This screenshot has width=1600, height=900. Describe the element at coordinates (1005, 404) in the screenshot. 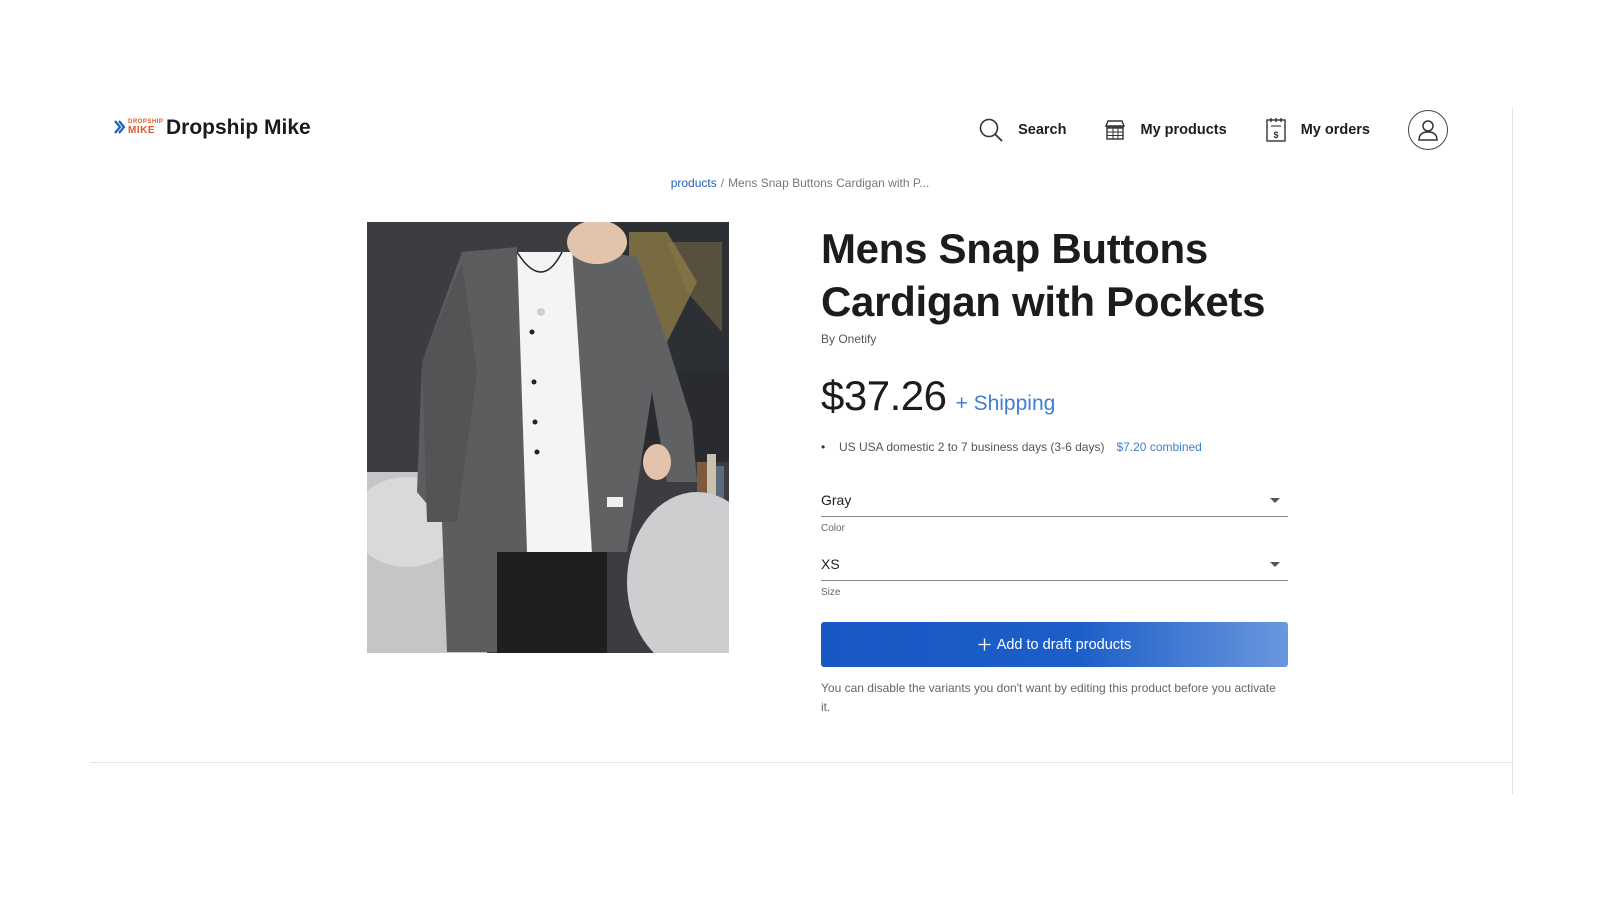

I see `shipping-link: + Shipping` at that location.